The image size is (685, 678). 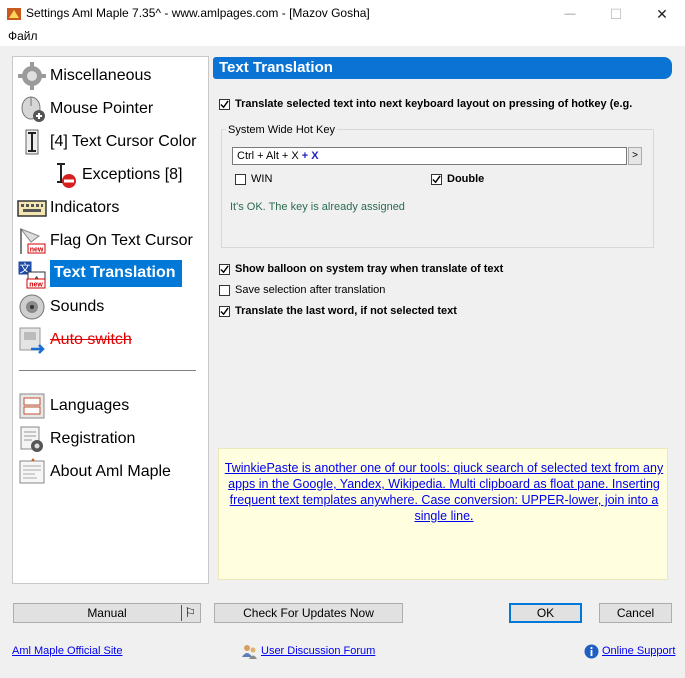 I want to click on cursor-exception-icon, so click(x=66, y=175).